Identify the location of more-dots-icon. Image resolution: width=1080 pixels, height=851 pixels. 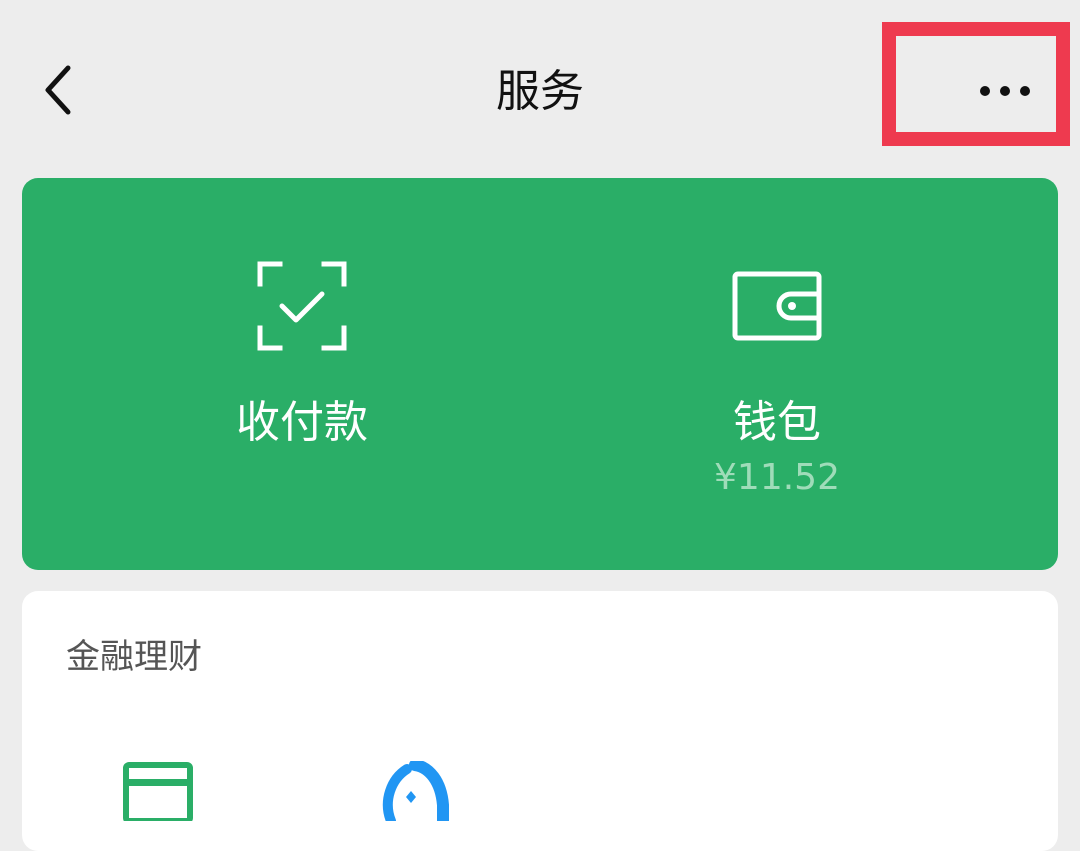
(1005, 91).